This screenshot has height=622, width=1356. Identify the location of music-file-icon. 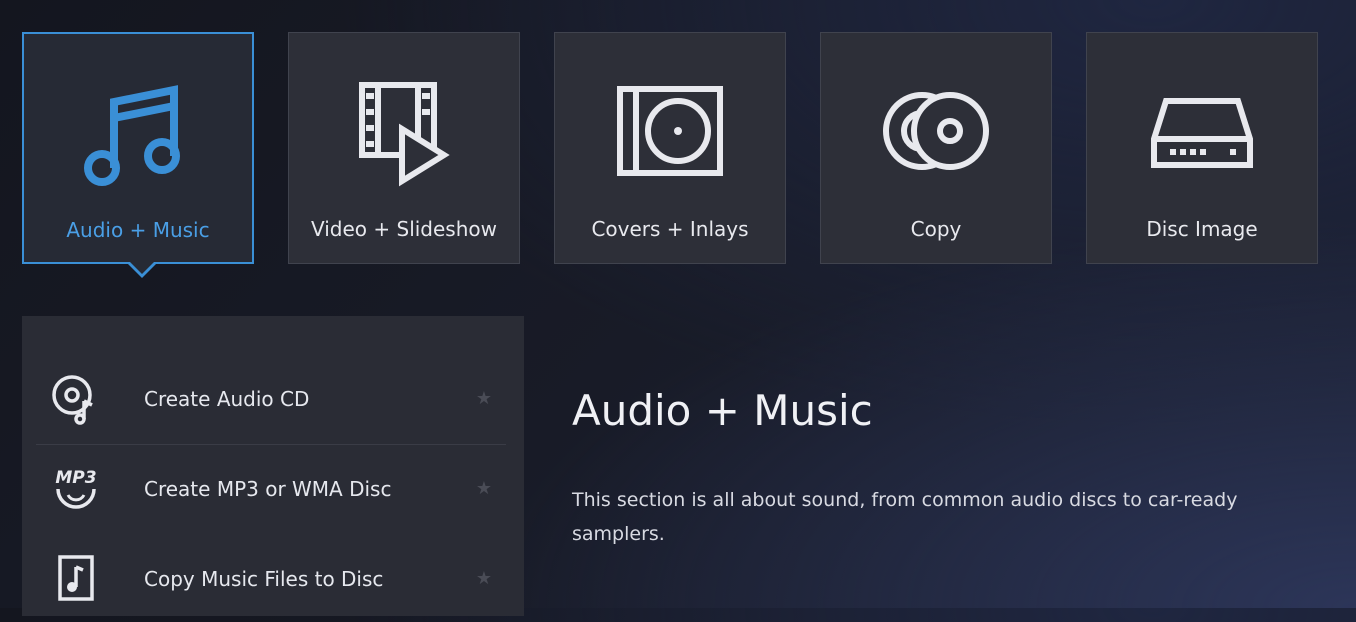
(76, 579).